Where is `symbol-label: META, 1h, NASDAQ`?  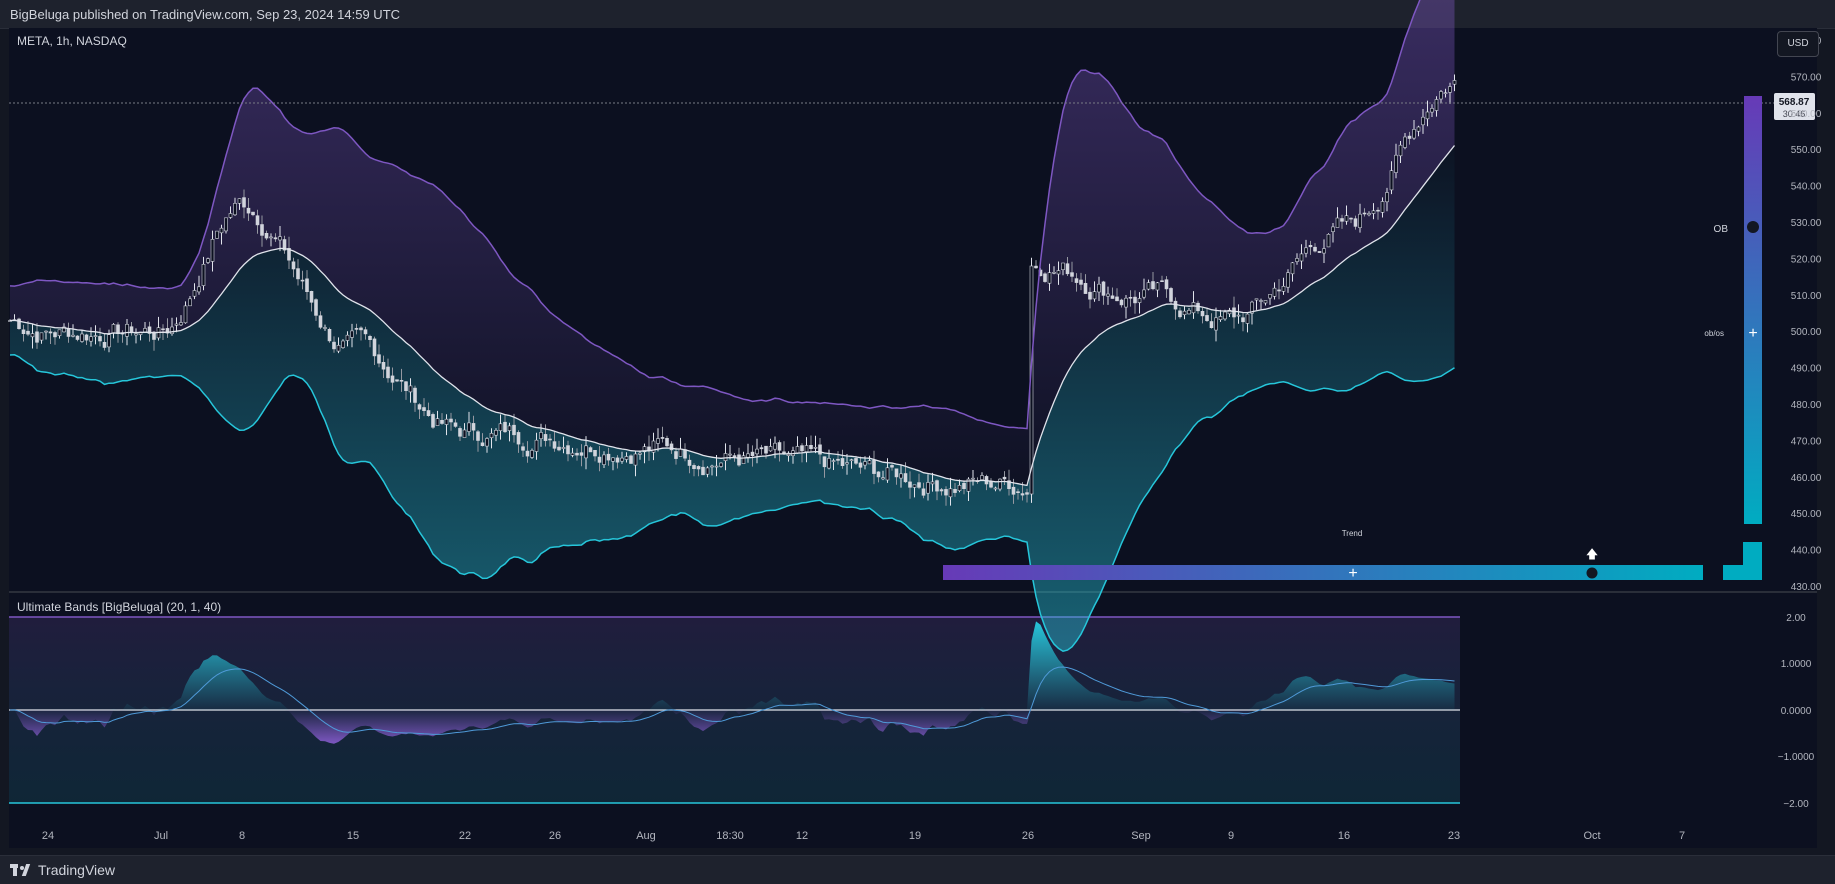 symbol-label: META, 1h, NASDAQ is located at coordinates (72, 41).